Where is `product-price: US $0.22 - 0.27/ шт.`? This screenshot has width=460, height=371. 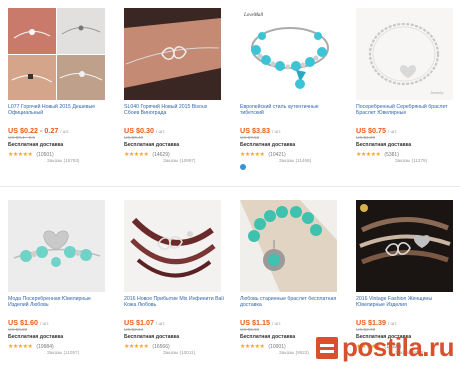
product-price: US $0.22 - 0.27/ шт. is located at coordinates (38, 130).